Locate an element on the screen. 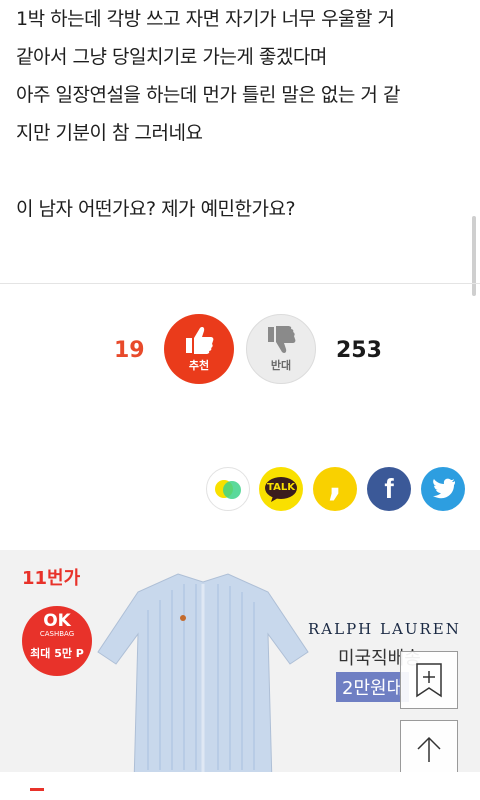 The height and width of the screenshot is (800, 480). article-line: 1박 하는데 각방 쓰고 자면 자기가 너무 우울할 거 is located at coordinates (205, 19).